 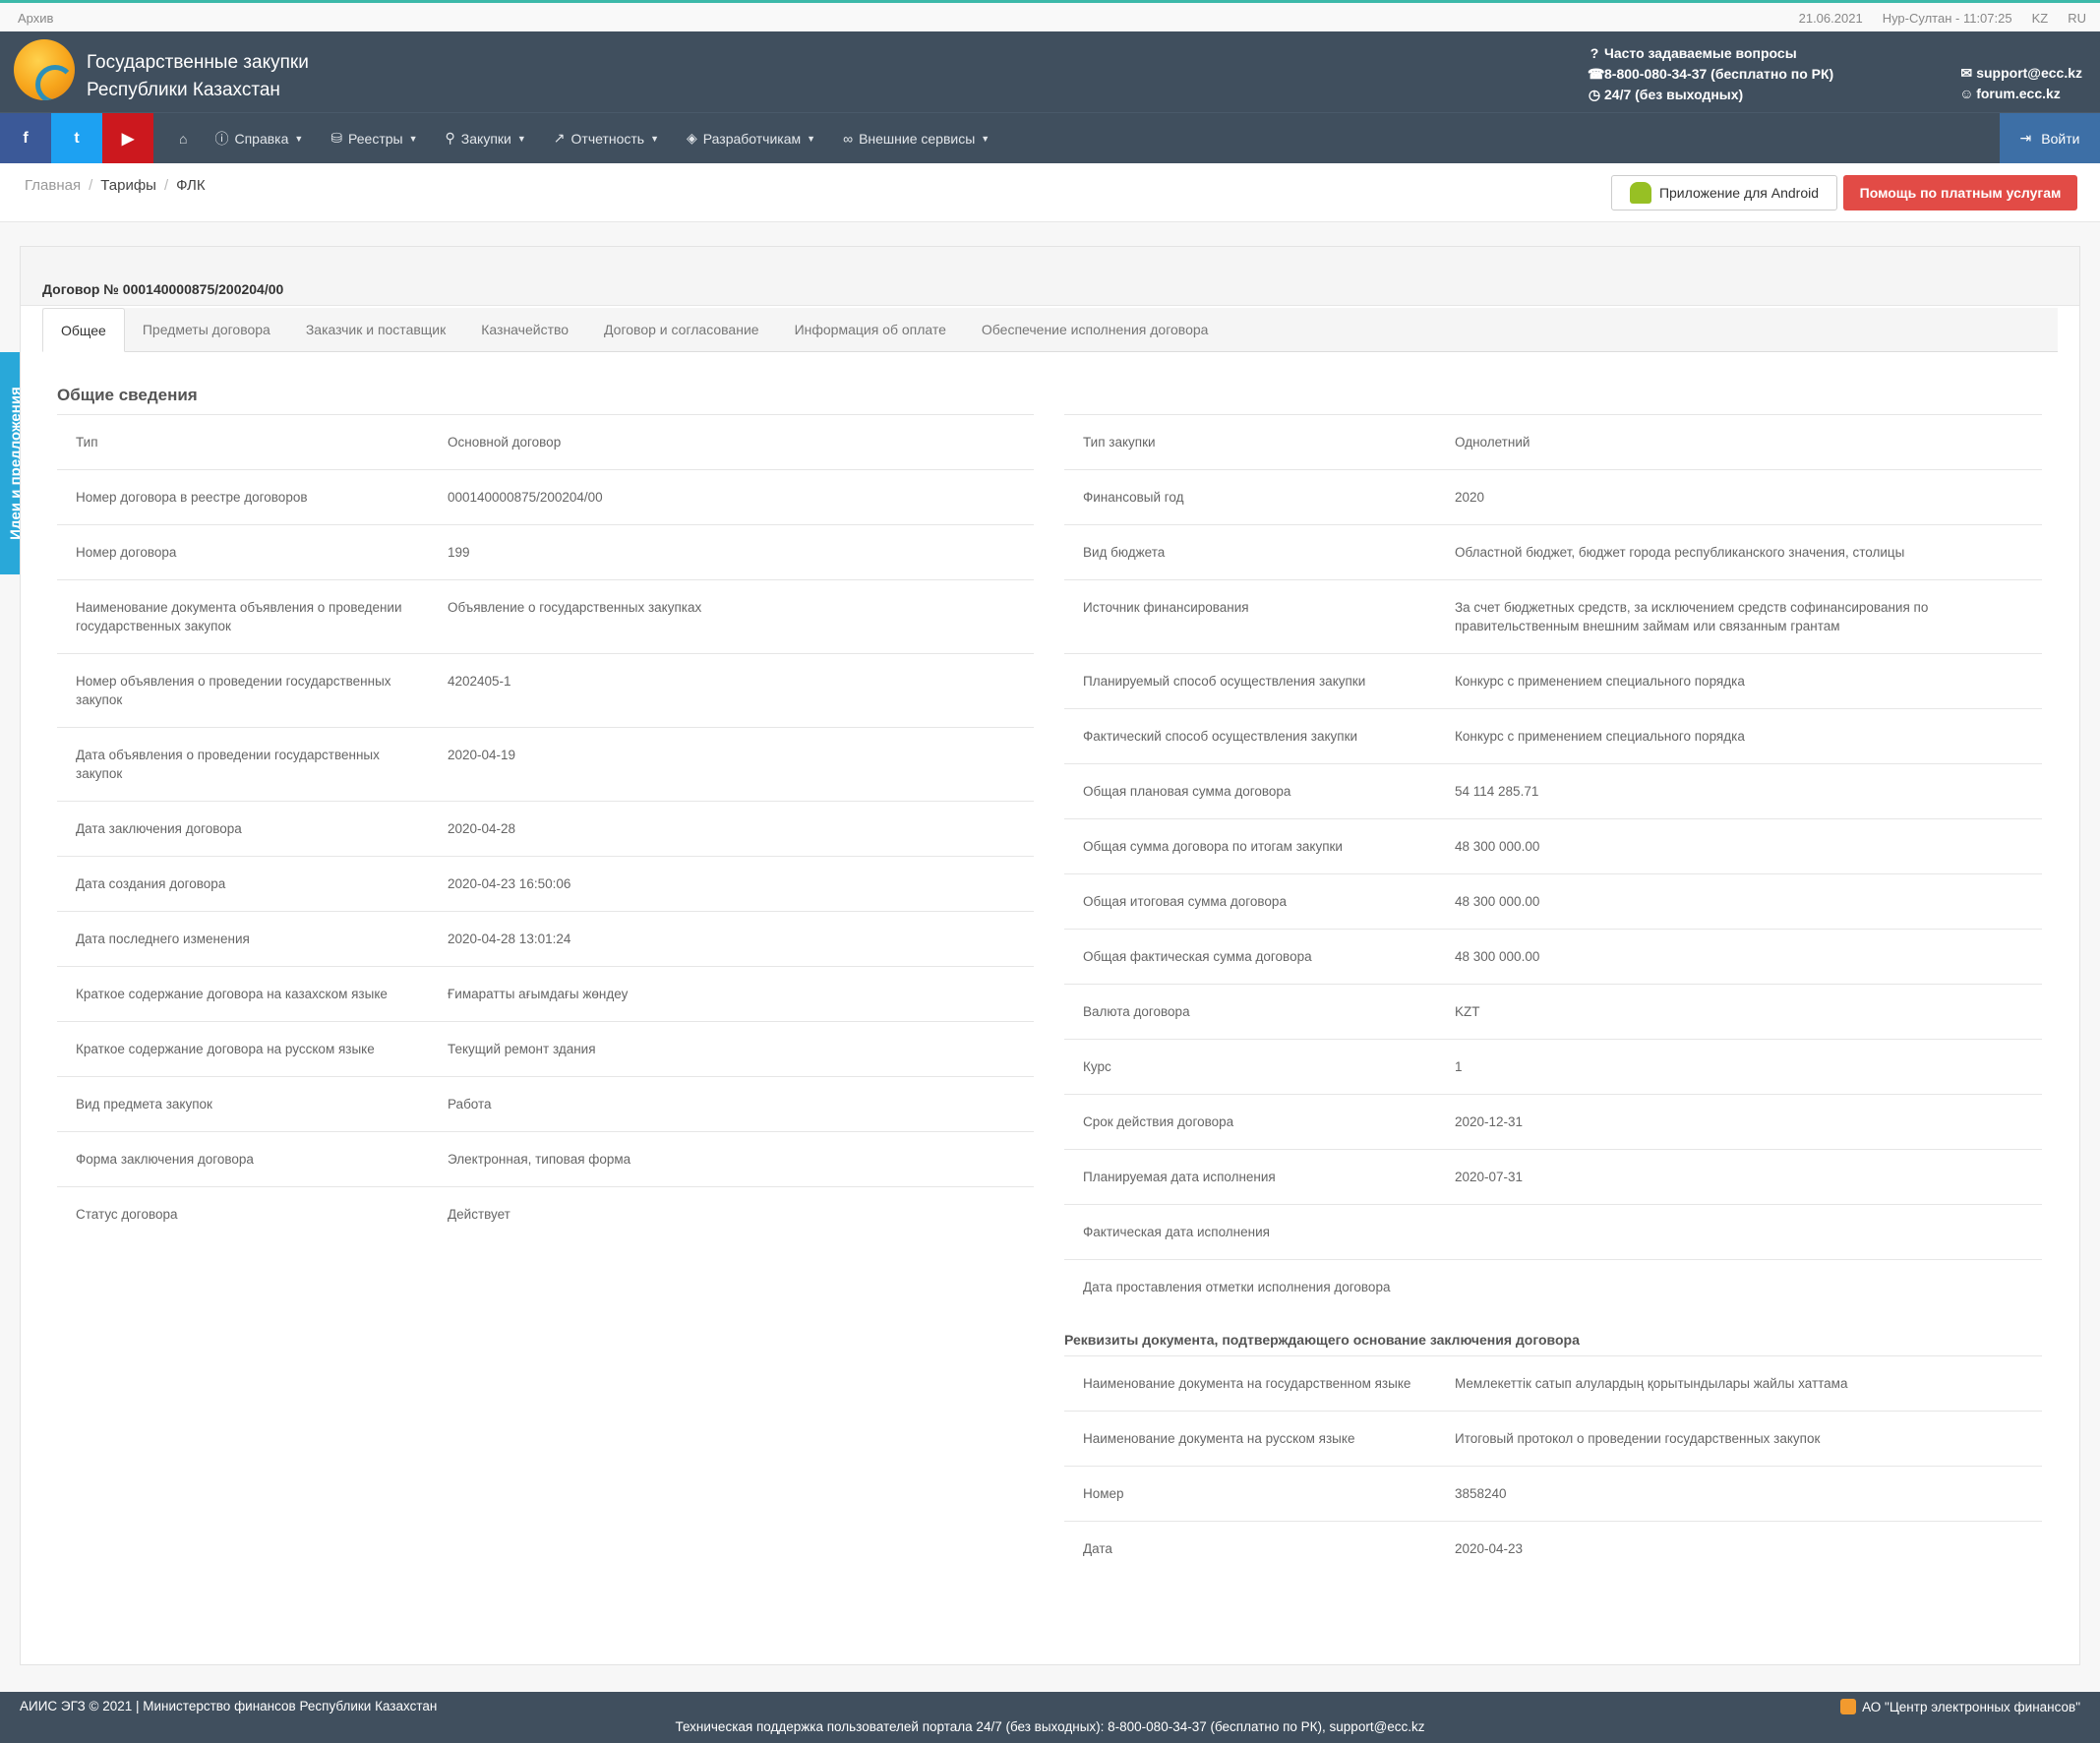 I want to click on tab-payment-info: Информация об оплате, so click(x=870, y=329).